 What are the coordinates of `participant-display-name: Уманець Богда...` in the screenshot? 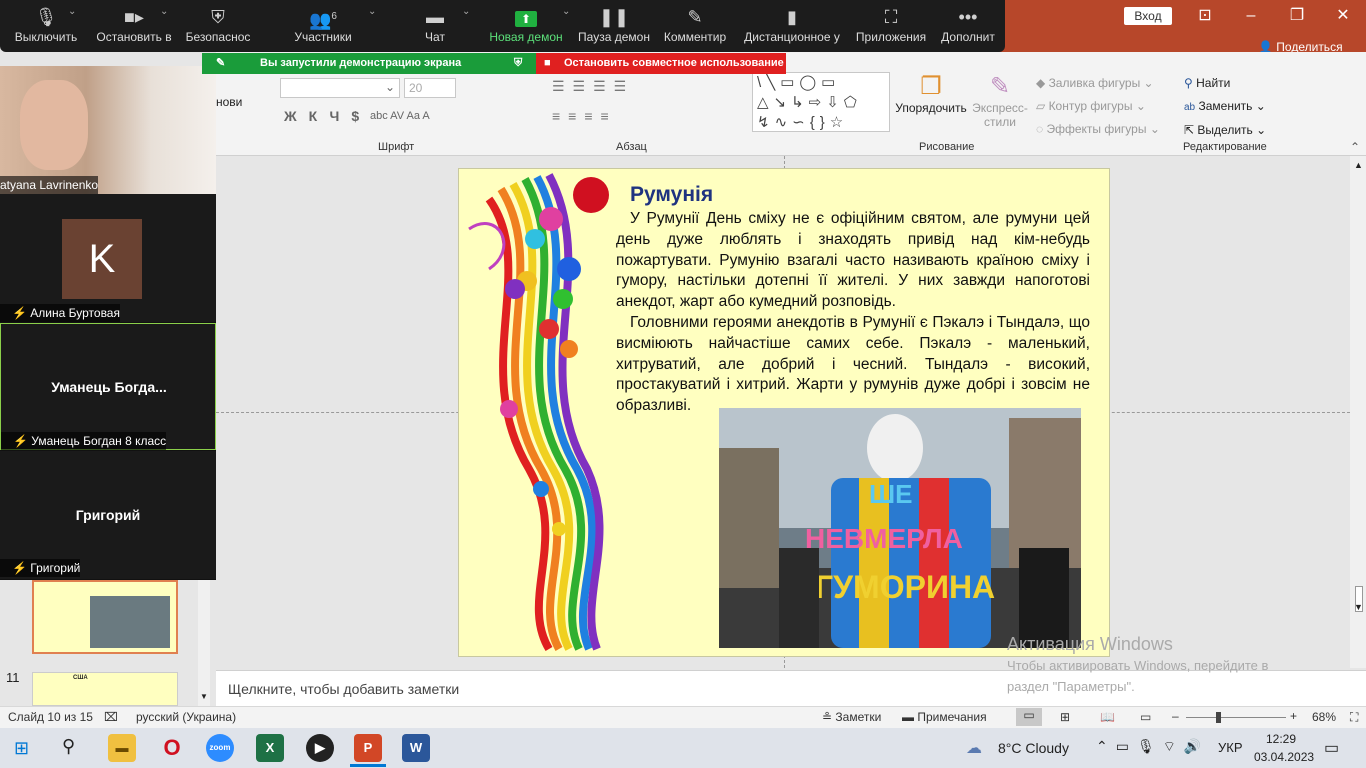 It's located at (109, 387).